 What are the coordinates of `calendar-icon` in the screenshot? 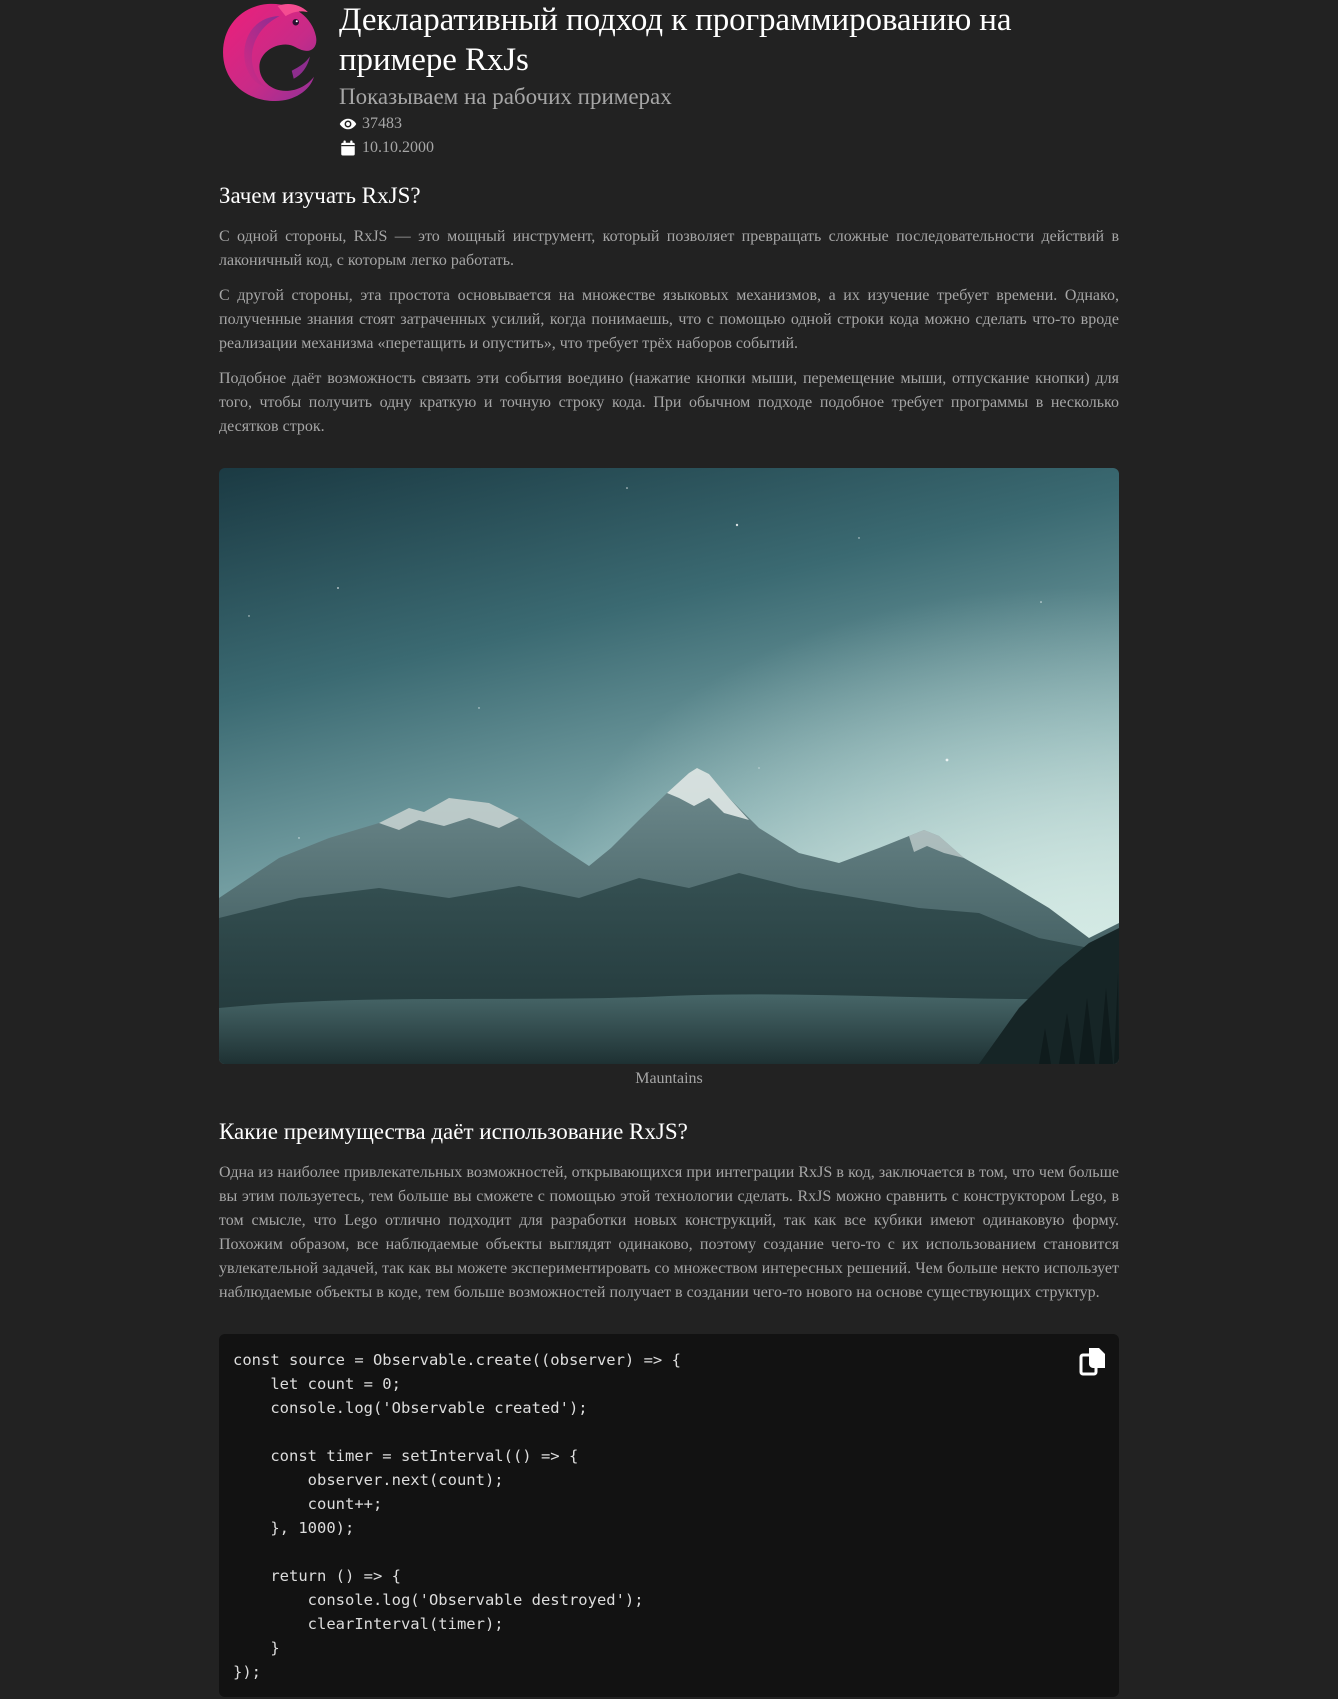 It's located at (348, 148).